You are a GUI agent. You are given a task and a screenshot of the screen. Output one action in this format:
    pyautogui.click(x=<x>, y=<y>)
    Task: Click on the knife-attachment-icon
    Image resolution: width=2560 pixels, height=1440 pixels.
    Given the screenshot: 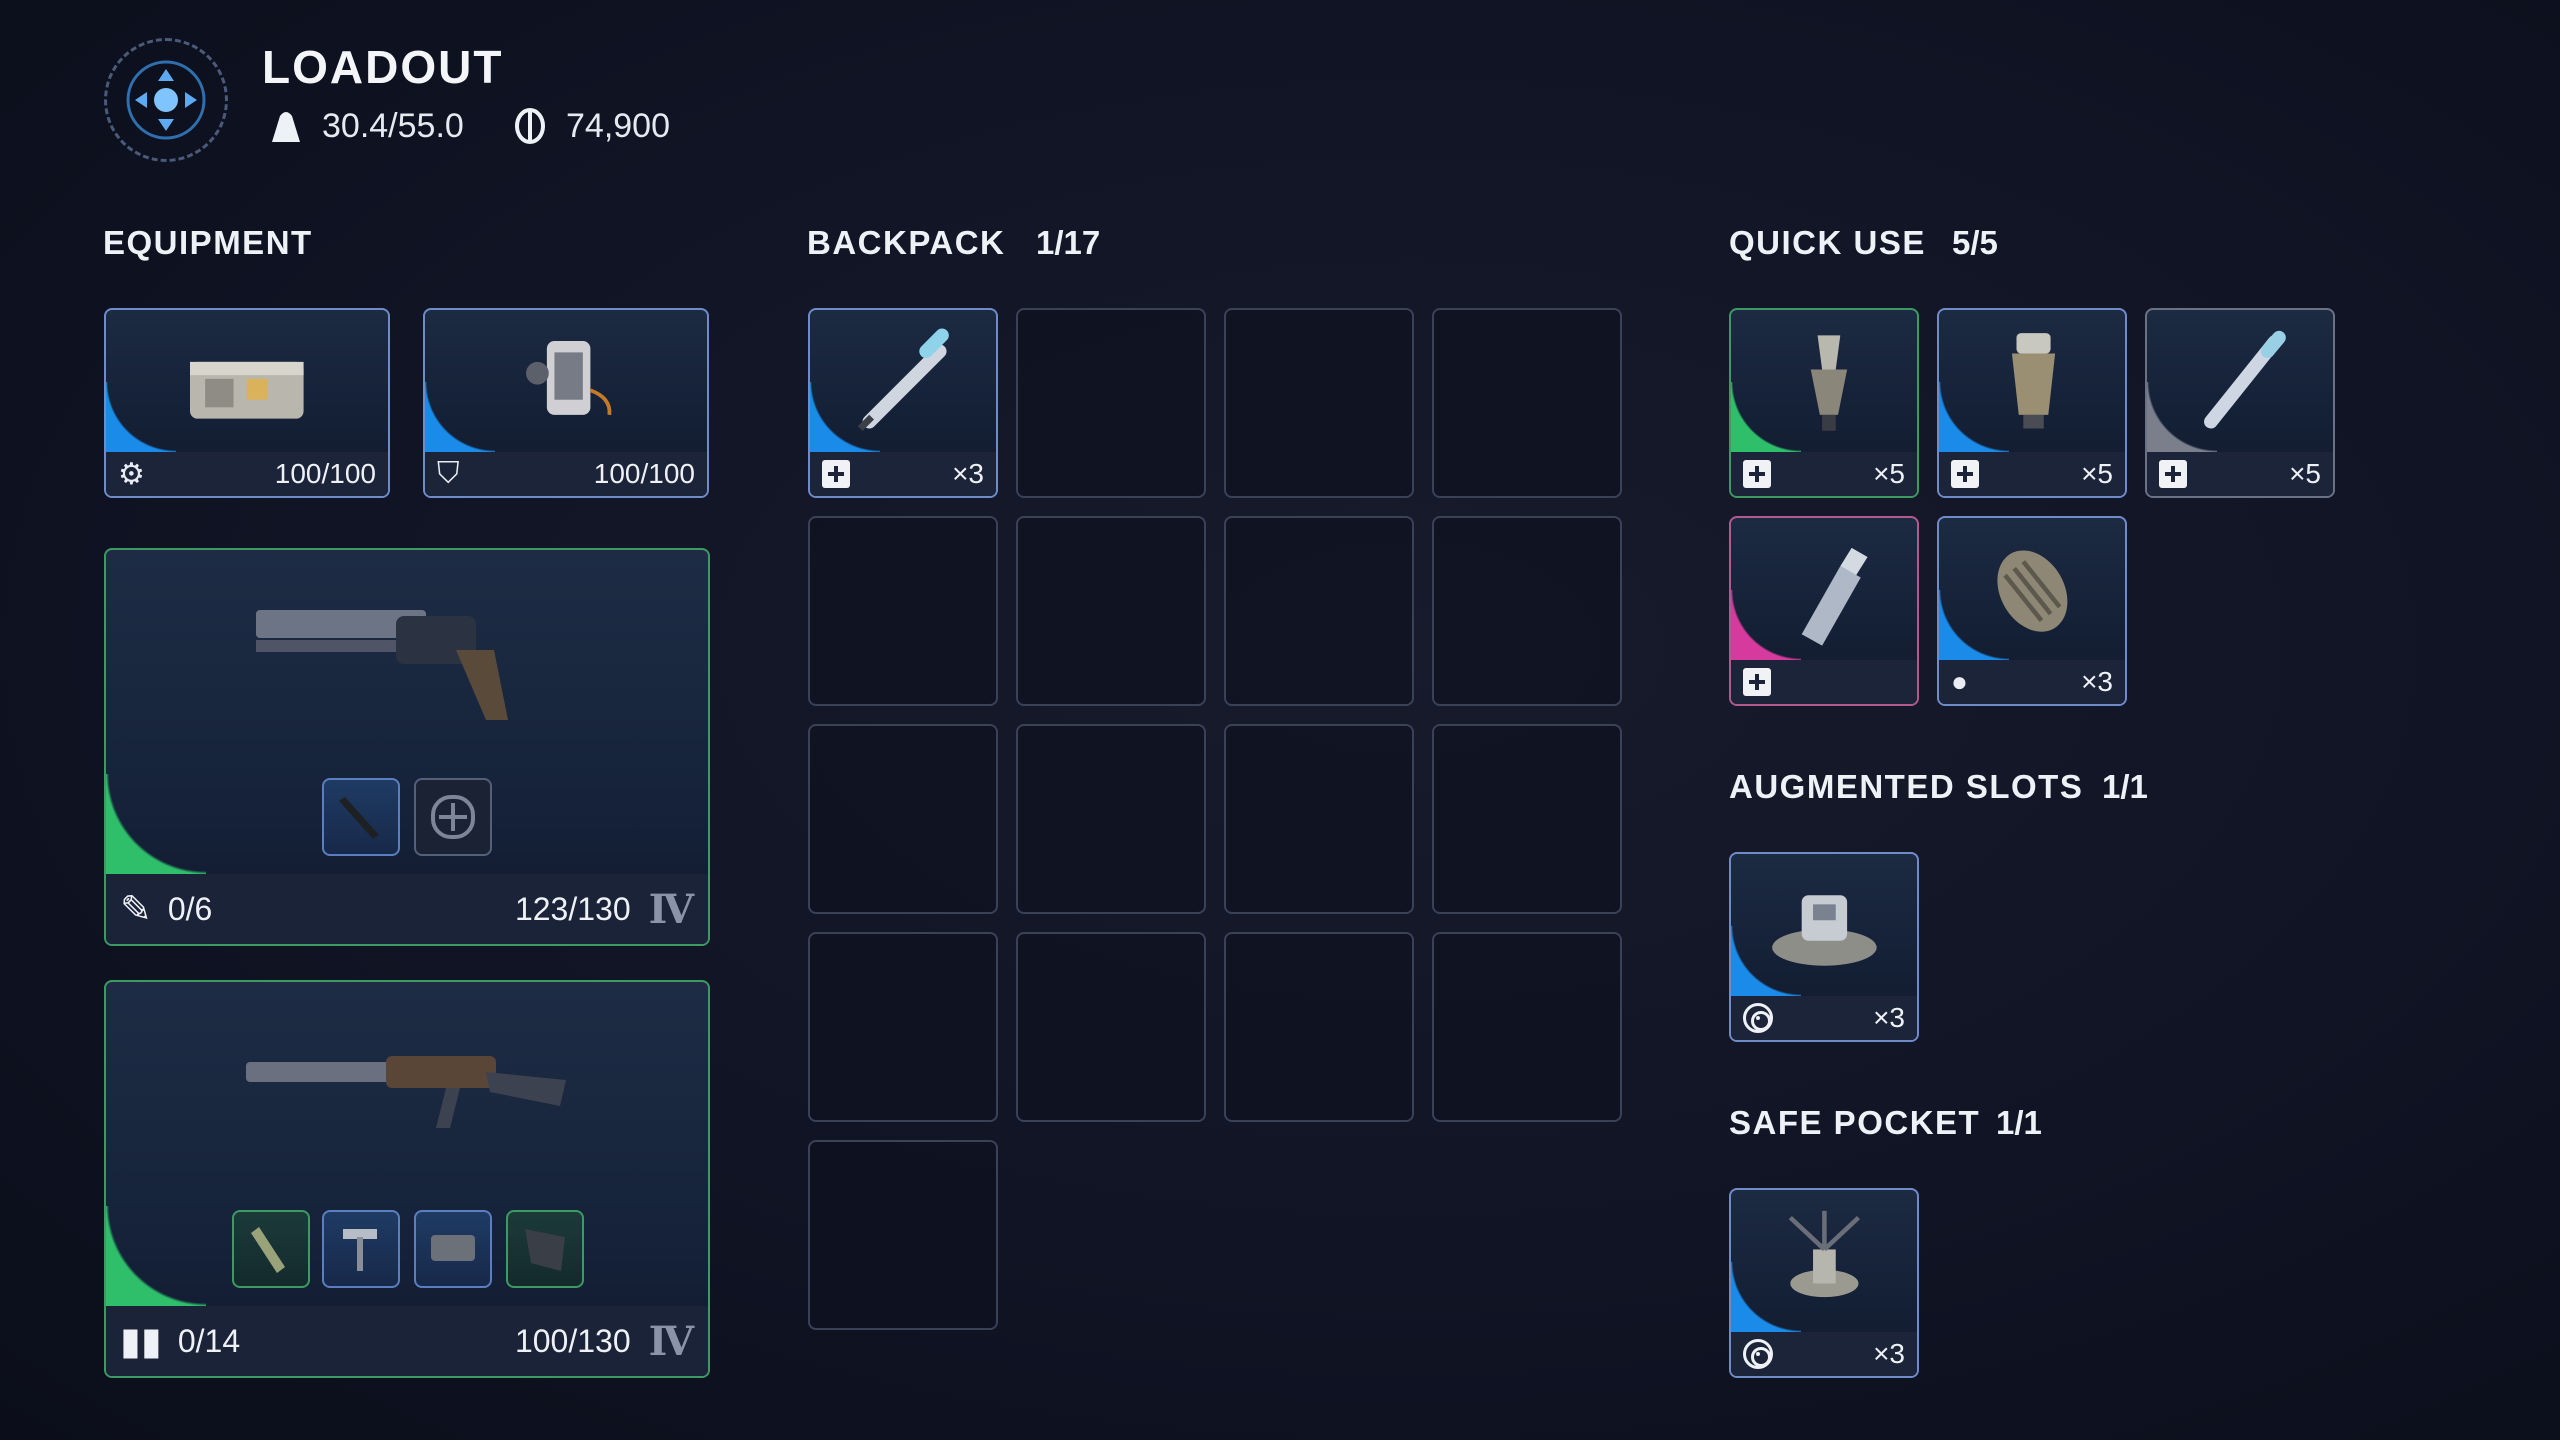 What is the action you would take?
    pyautogui.click(x=359, y=818)
    